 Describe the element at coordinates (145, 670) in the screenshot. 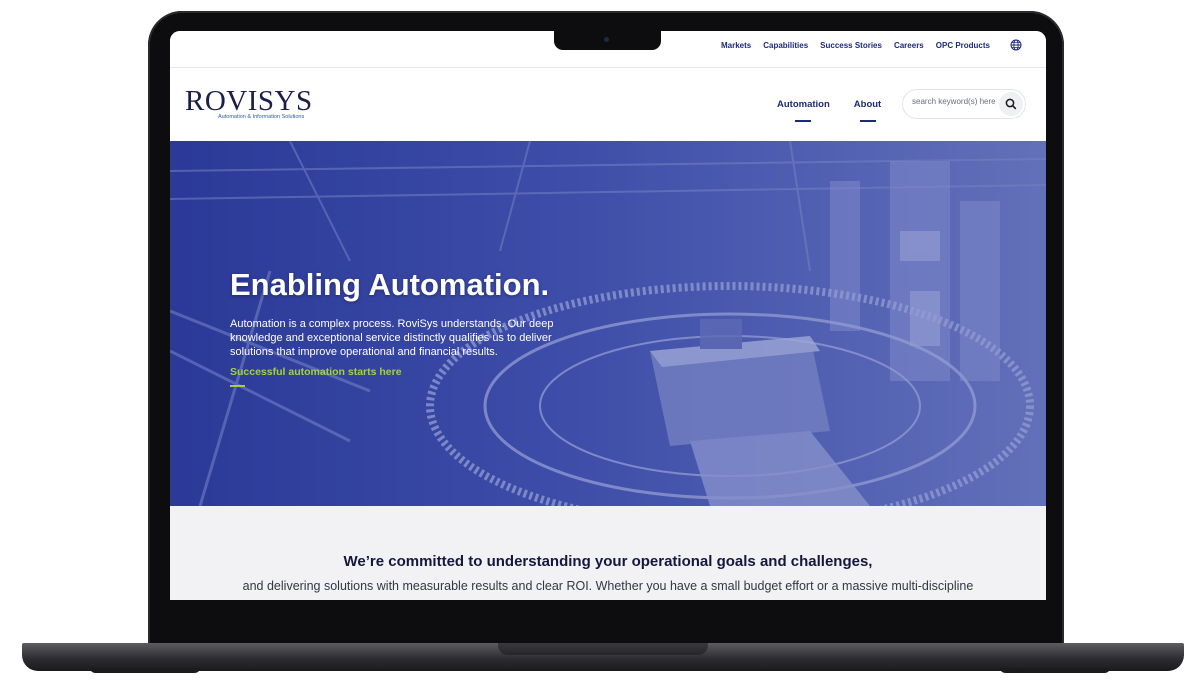

I see `laptop-foot-left` at that location.